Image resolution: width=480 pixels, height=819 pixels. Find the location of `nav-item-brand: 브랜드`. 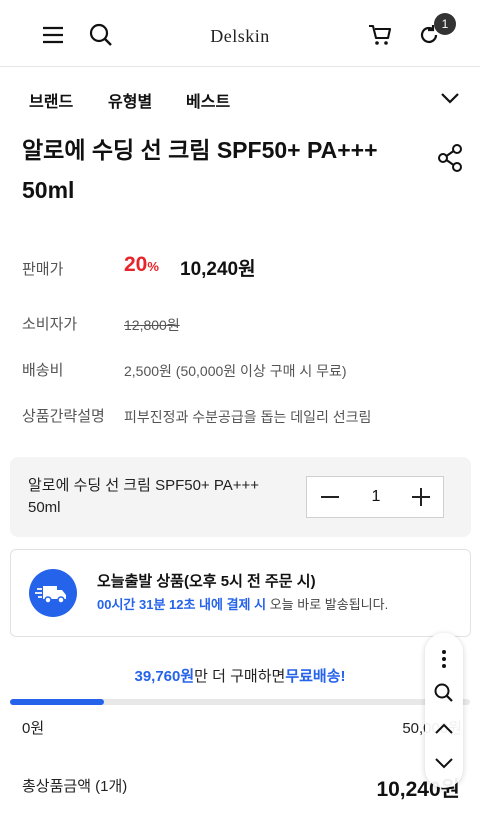

nav-item-brand: 브랜드 is located at coordinates (51, 100).